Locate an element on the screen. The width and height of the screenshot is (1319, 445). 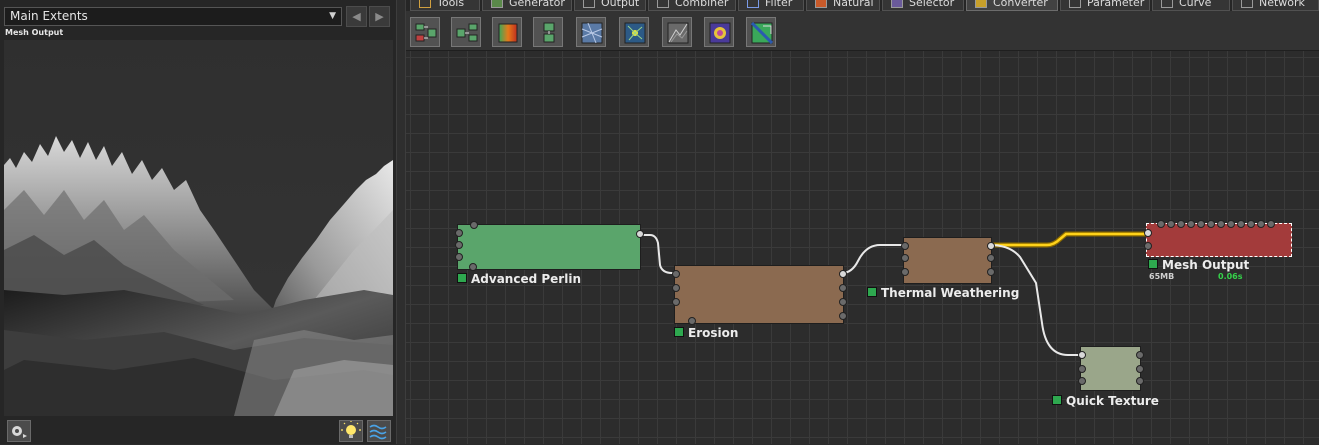
render-settings-button is located at coordinates (19, 431).